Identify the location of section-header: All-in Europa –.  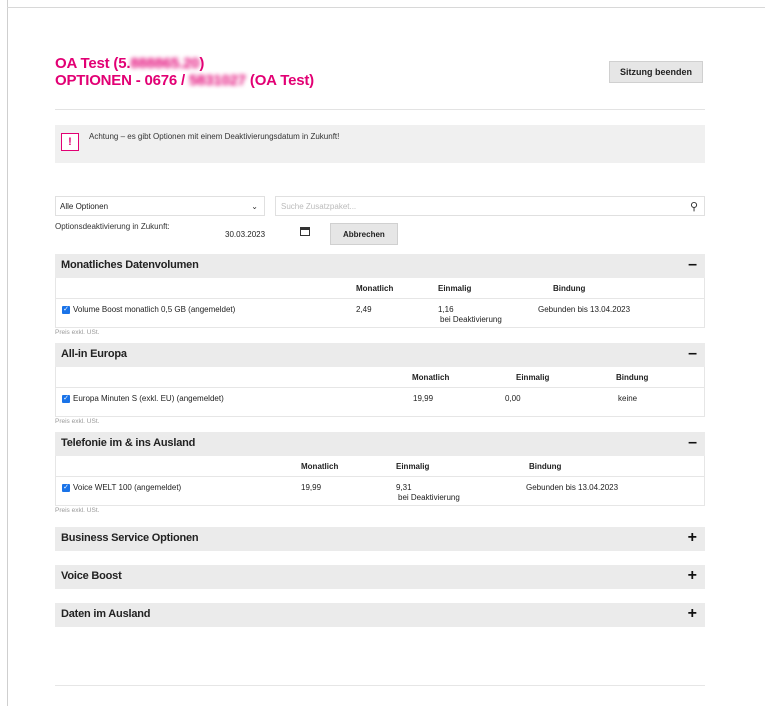
(380, 355).